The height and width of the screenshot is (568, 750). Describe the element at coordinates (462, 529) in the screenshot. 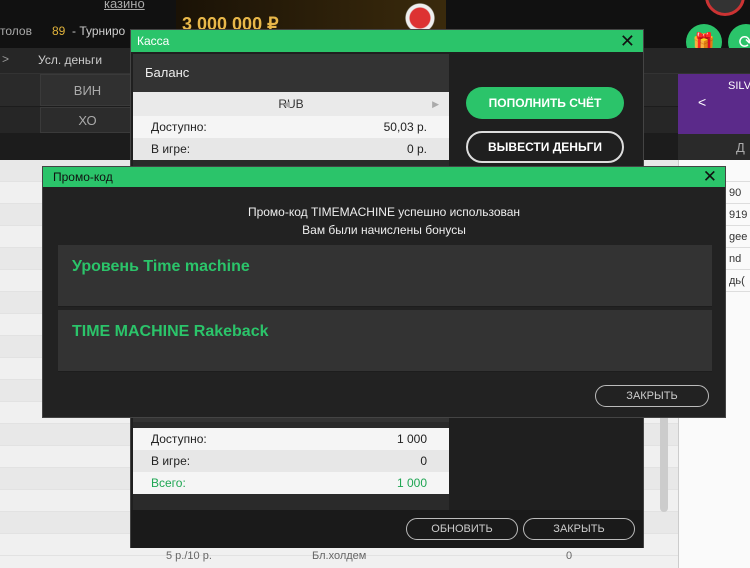

I see `refresh-button: ОБНОВИТЬ` at that location.